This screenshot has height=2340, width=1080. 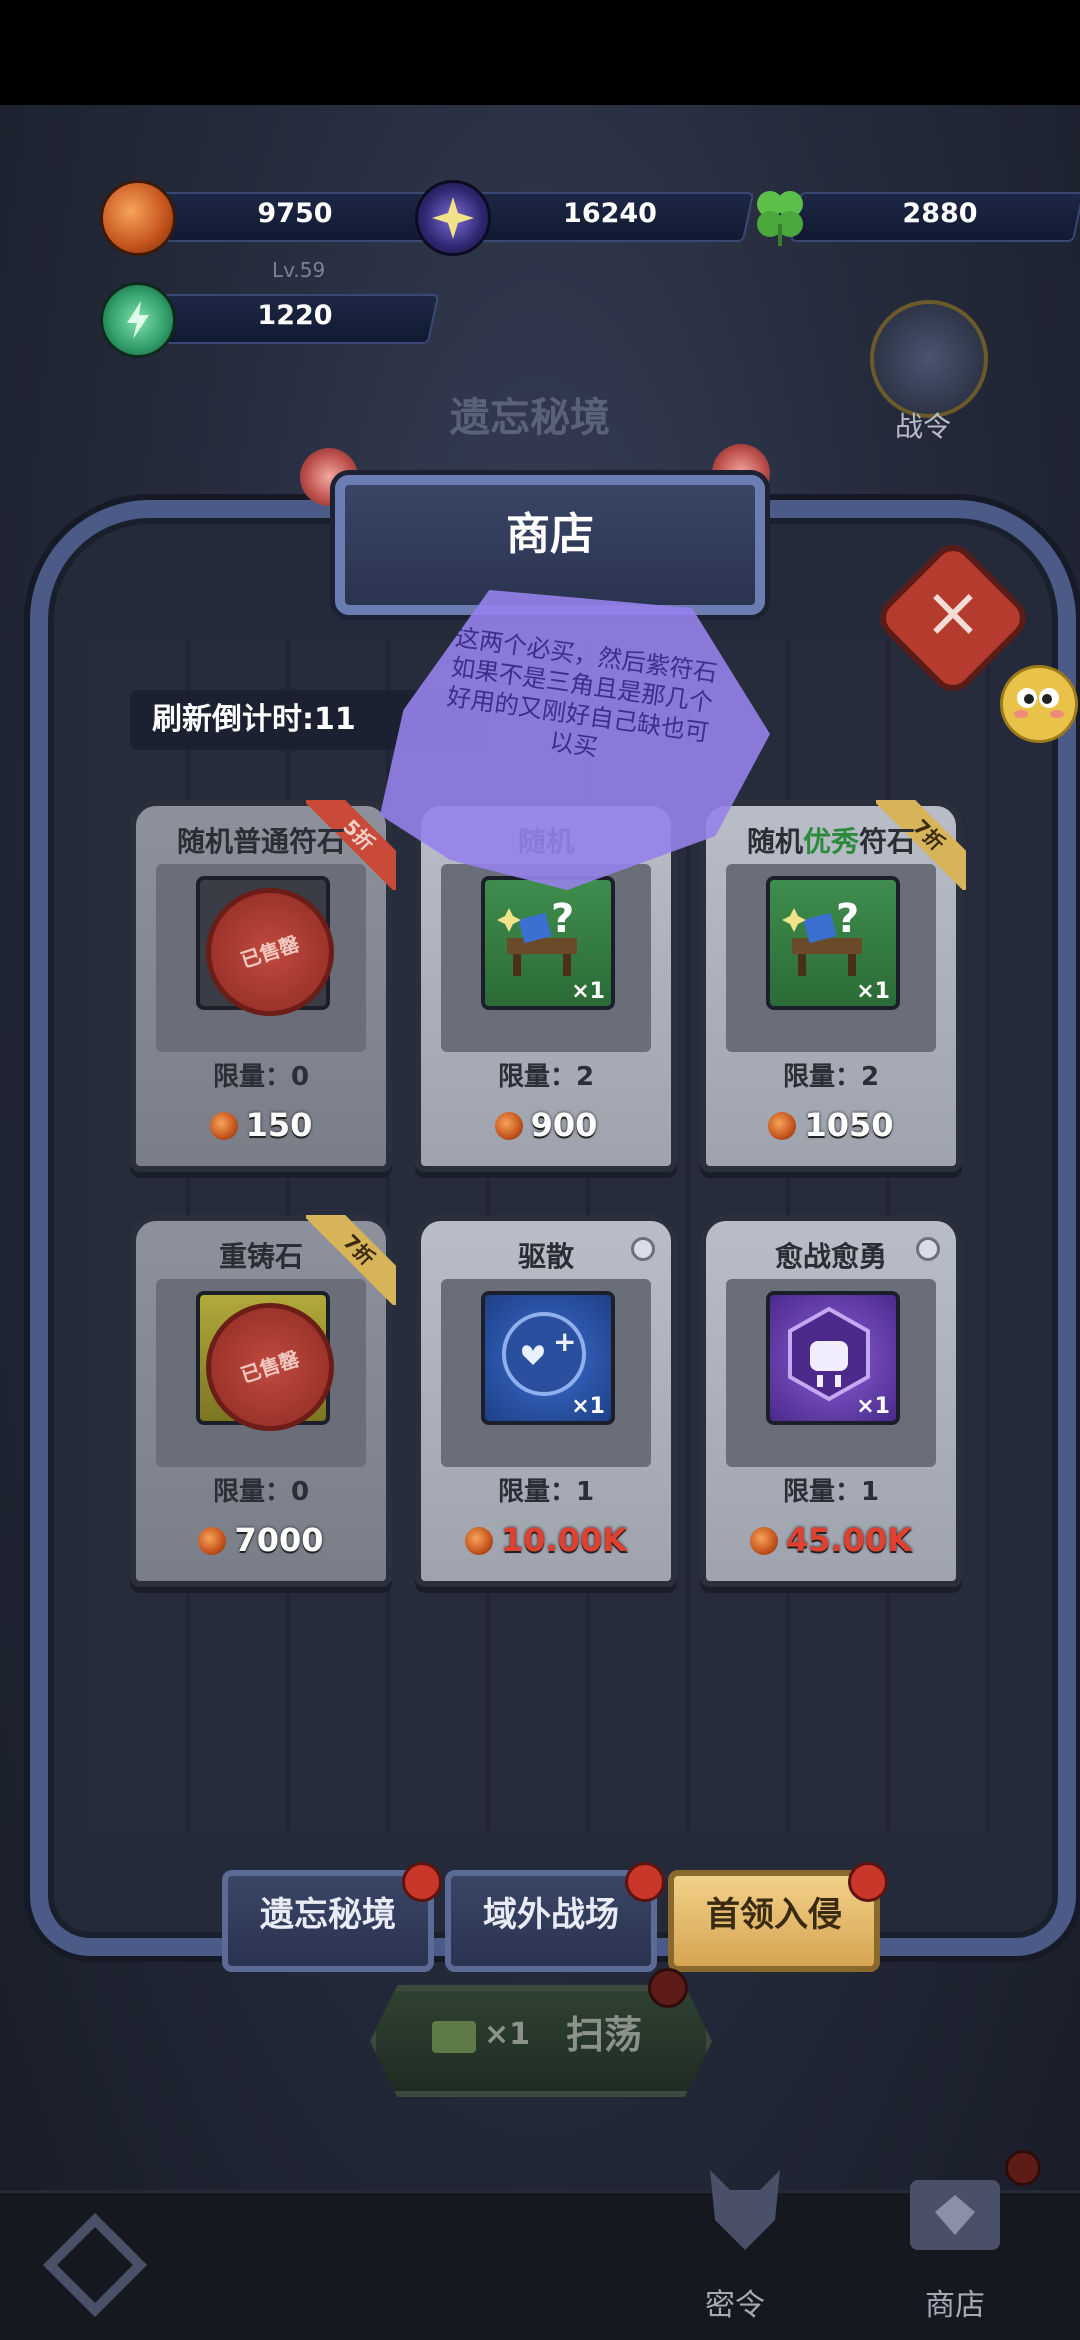 I want to click on price-value: 150, so click(x=279, y=1125).